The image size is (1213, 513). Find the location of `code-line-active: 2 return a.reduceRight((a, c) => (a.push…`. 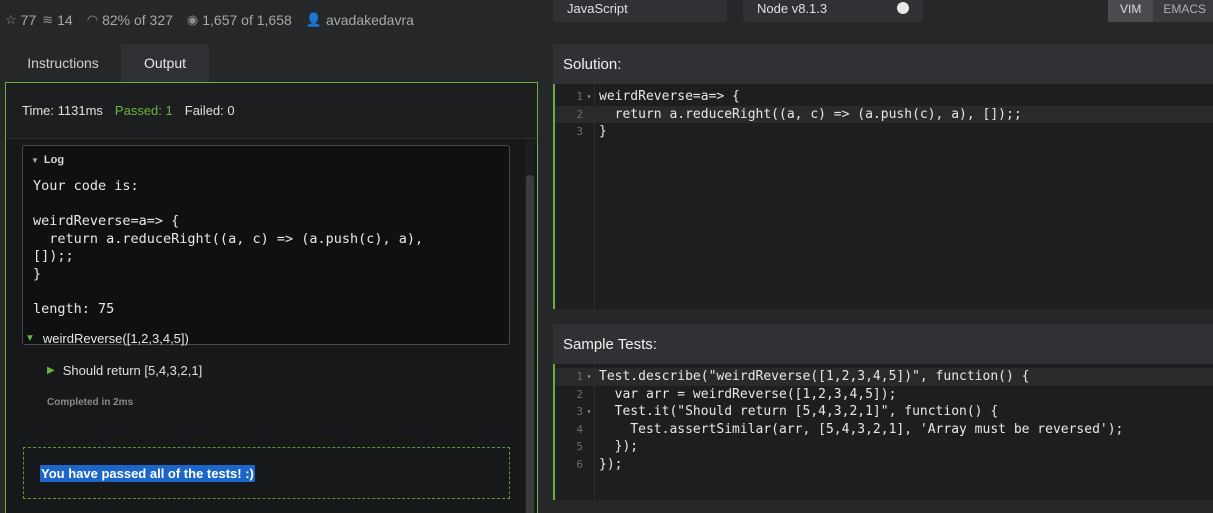

code-line-active: 2 return a.reduceRight((a, c) => (a.push… is located at coordinates (884, 114).